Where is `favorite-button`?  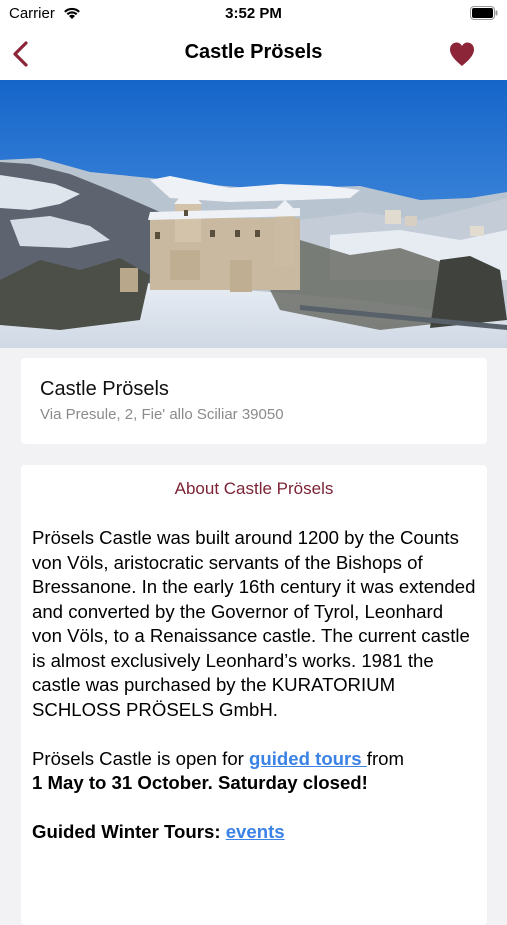
favorite-button is located at coordinates (462, 54).